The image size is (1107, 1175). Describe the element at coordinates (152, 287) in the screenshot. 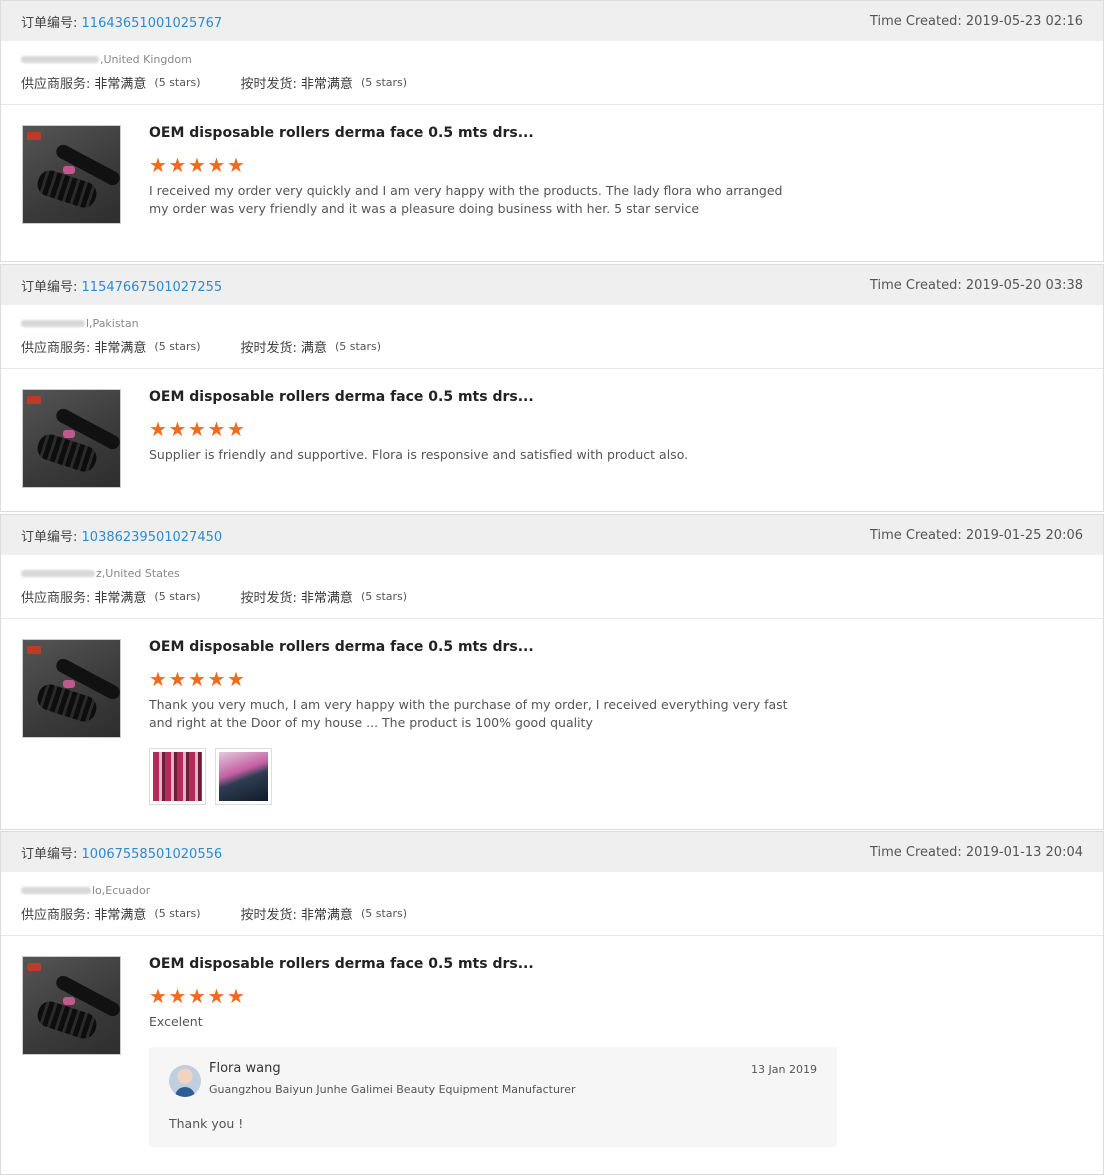

I see `order-number-link: 11547667501027255` at that location.